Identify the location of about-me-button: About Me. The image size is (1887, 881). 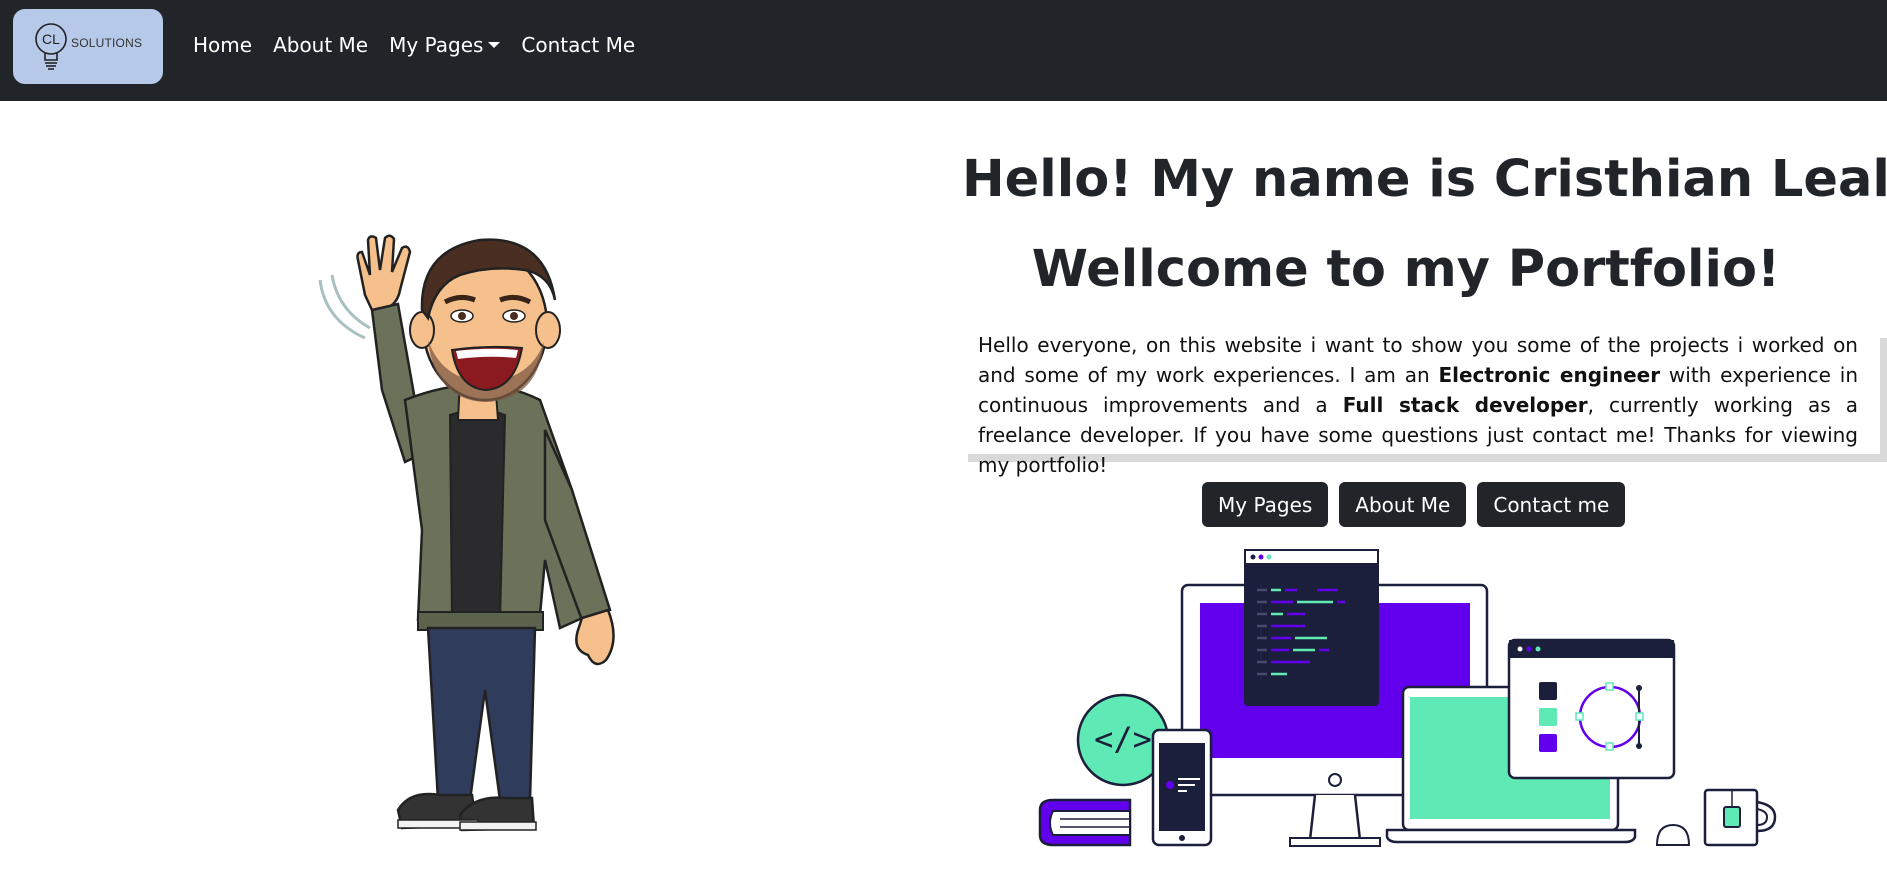
(1403, 504).